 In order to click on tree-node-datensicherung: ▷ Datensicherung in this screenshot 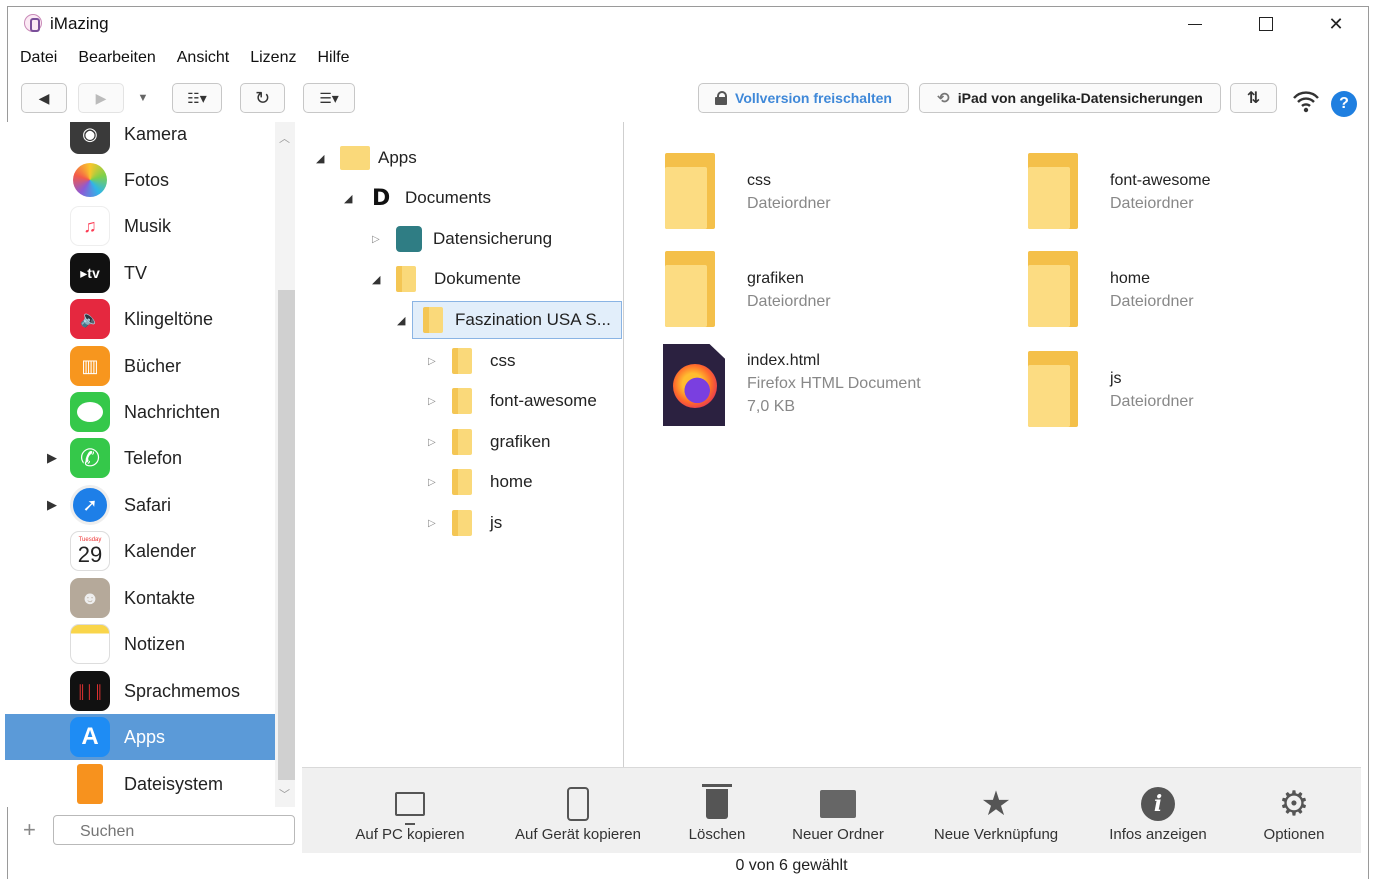, I will do `click(462, 239)`.